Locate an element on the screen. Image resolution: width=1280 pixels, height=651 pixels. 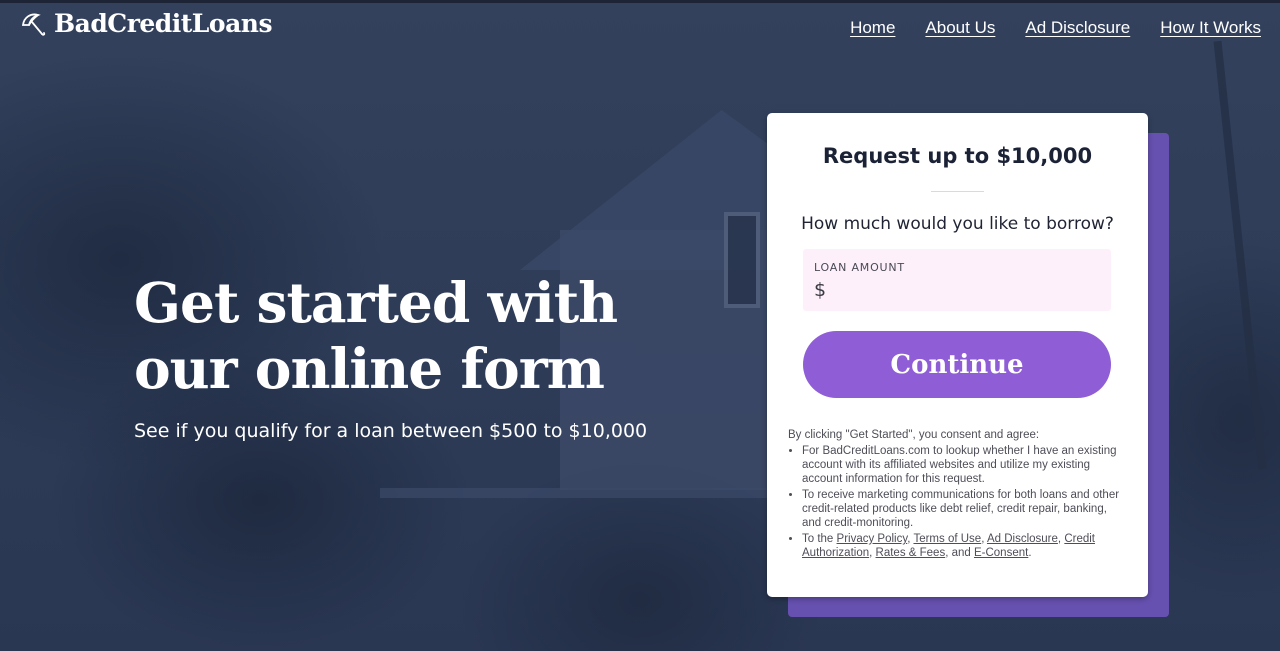
form-question: How much would you like to borrow? is located at coordinates (957, 224).